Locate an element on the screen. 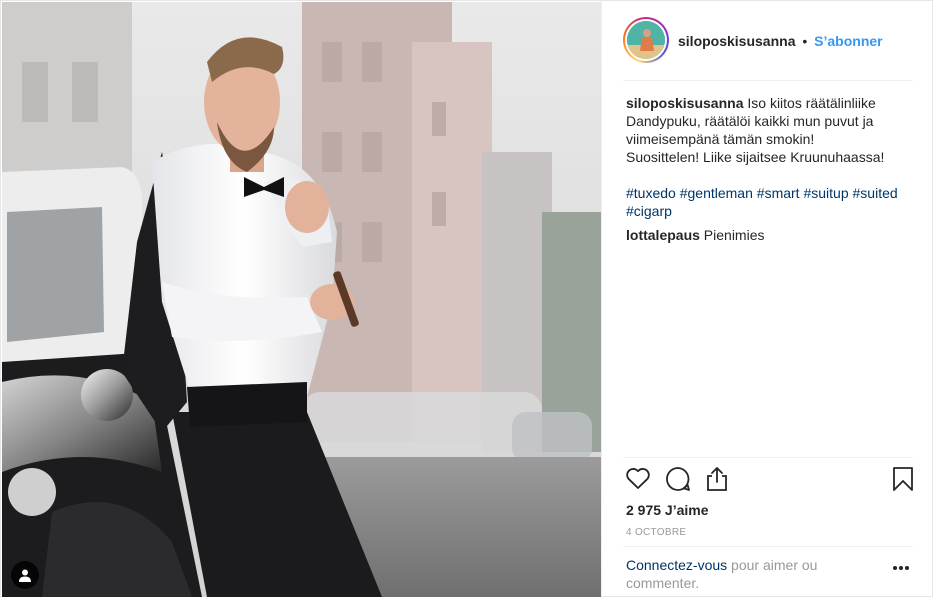 This screenshot has height=598, width=933. share-icon is located at coordinates (717, 479).